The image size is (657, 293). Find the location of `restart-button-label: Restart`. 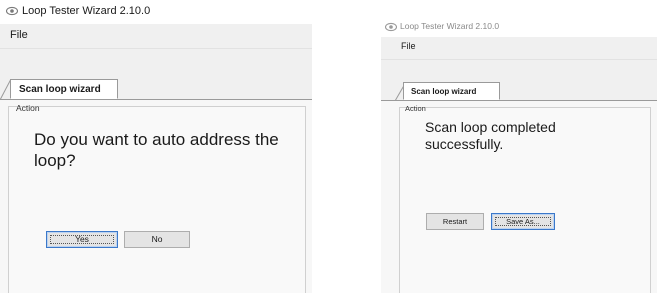

restart-button-label: Restart is located at coordinates (455, 221).